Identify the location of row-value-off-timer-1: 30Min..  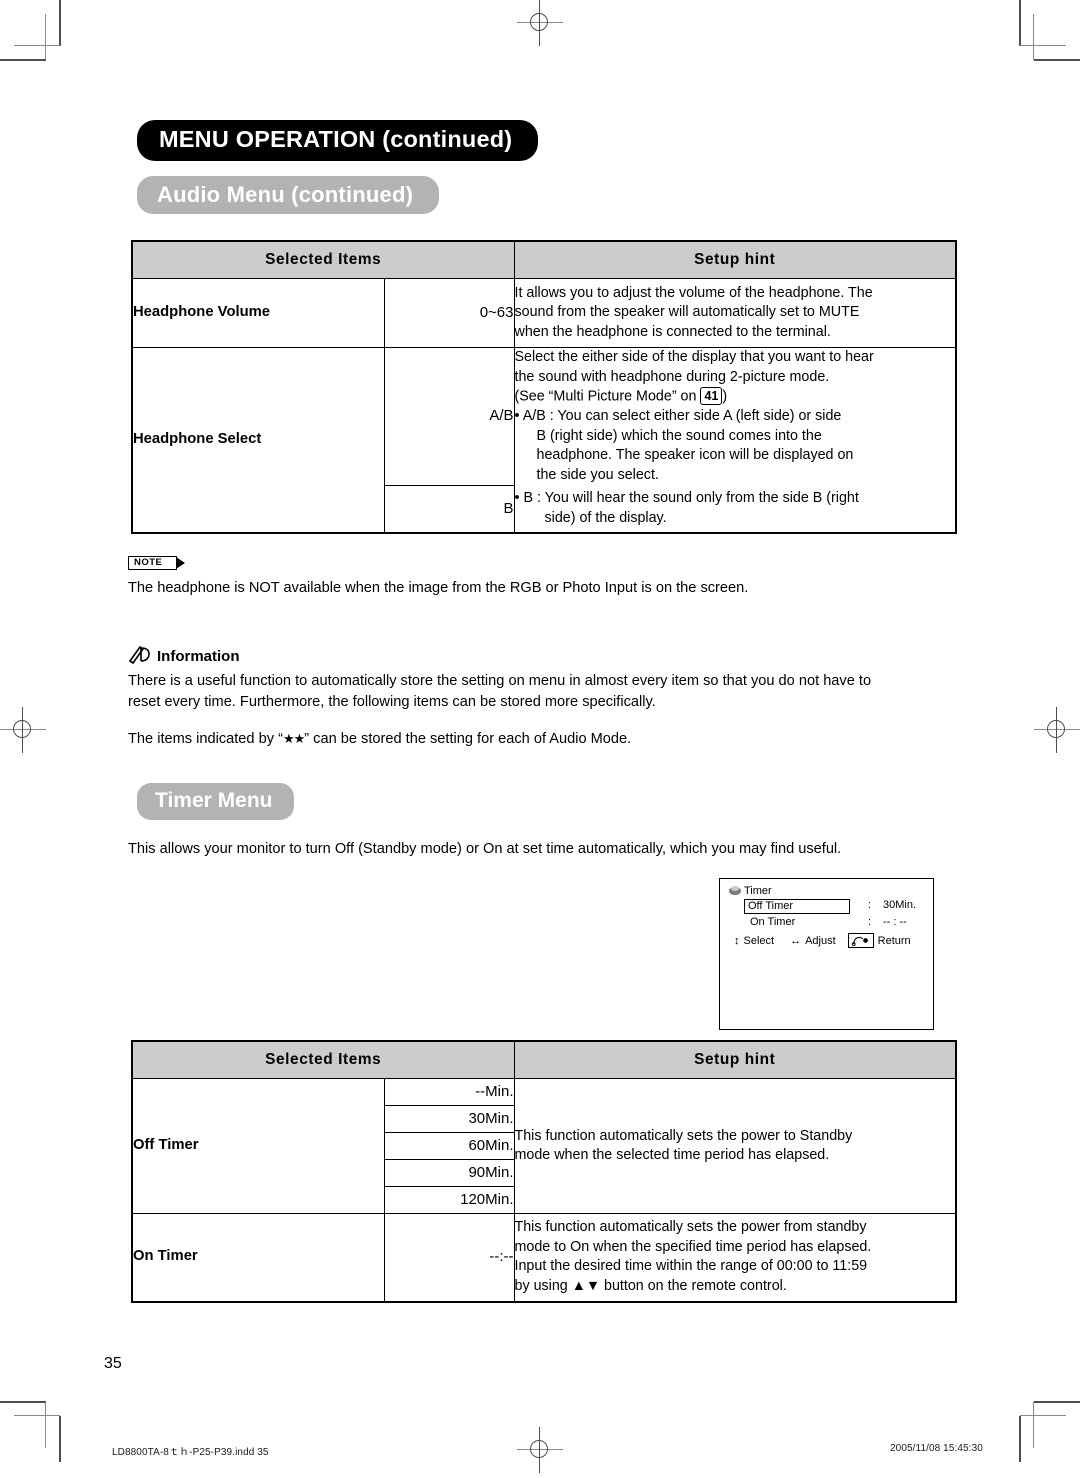
(449, 1119).